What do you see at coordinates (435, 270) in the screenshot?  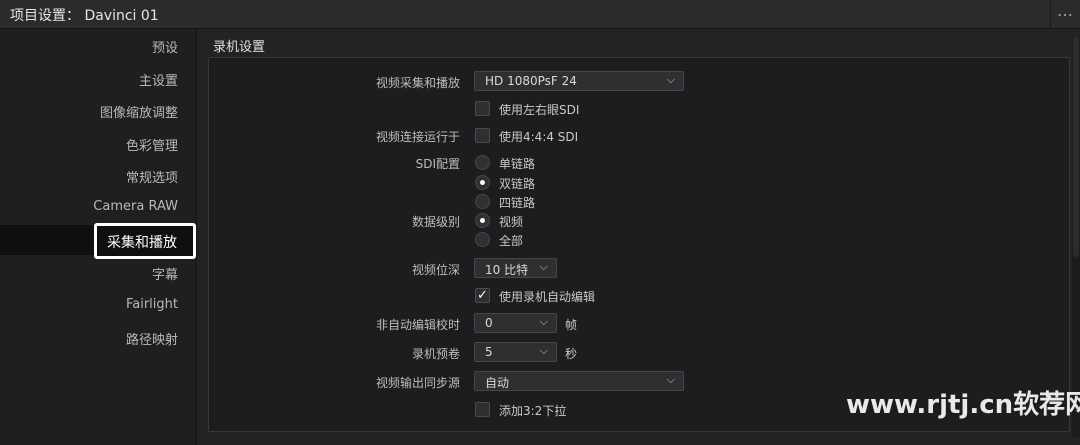 I see `bit-depth-label: 视频位深` at bounding box center [435, 270].